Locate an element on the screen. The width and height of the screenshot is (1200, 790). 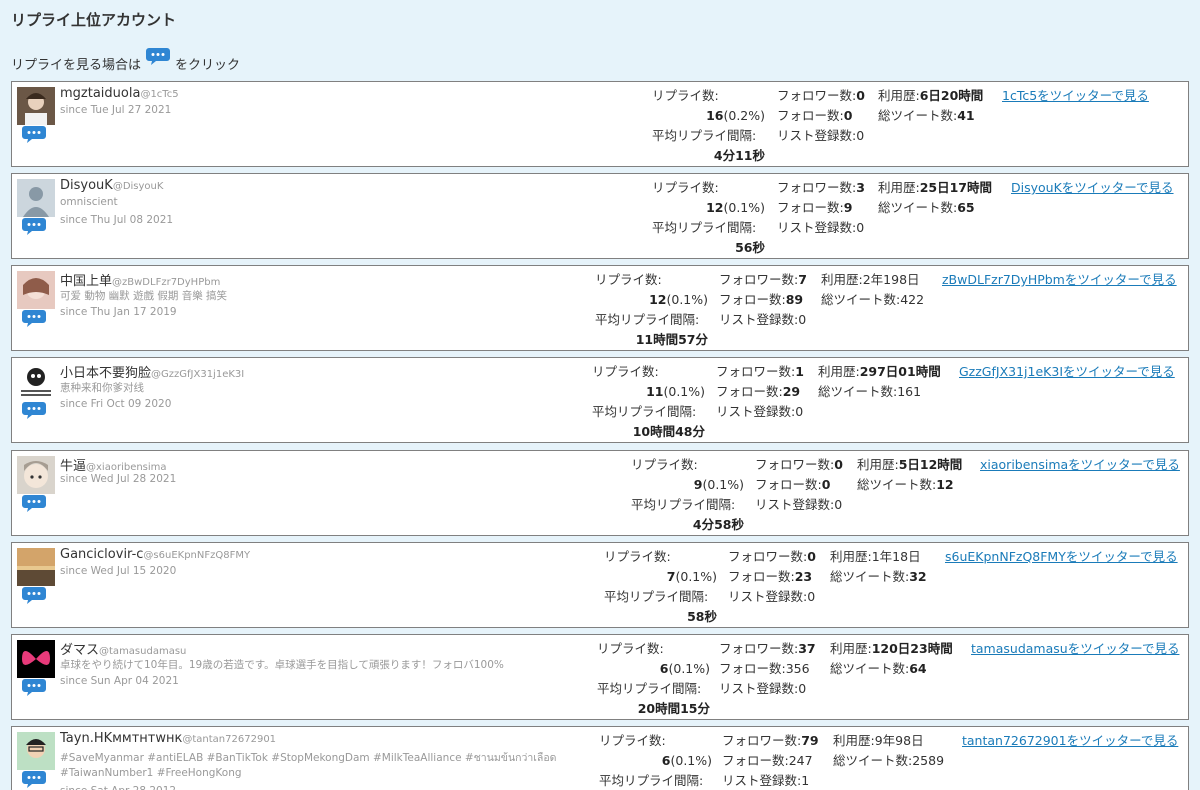
reply-stats: リプライ数: 12(0.1%) 平均リプライ間隔: 11時間57分 is located at coordinates (651, 310).